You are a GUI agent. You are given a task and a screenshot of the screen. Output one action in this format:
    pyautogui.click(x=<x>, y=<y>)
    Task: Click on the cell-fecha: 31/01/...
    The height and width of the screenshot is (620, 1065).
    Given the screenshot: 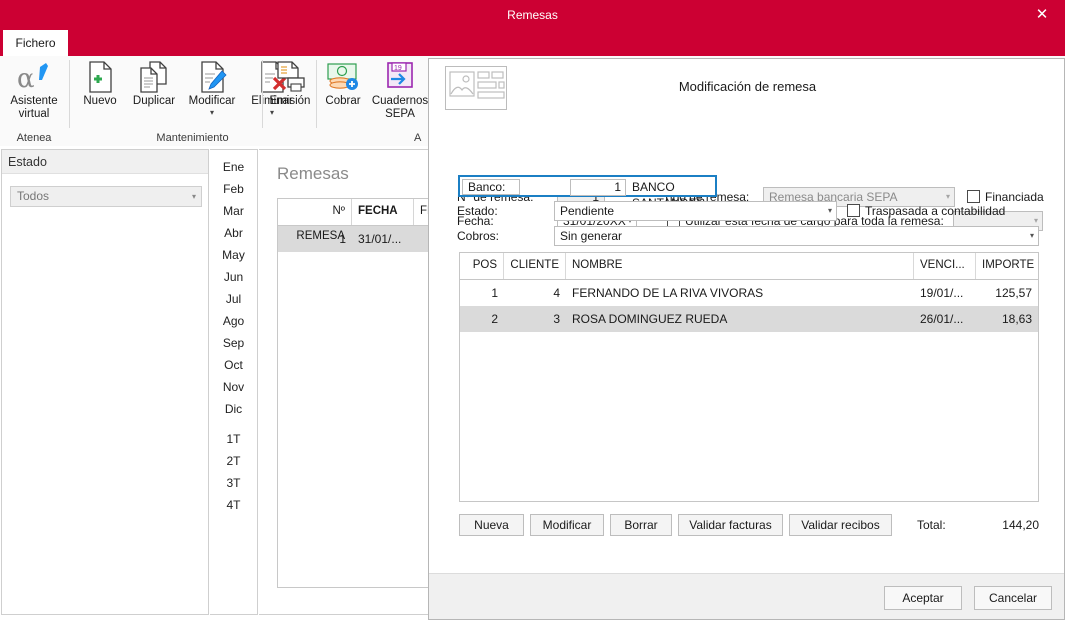 What is the action you would take?
    pyautogui.click(x=380, y=239)
    